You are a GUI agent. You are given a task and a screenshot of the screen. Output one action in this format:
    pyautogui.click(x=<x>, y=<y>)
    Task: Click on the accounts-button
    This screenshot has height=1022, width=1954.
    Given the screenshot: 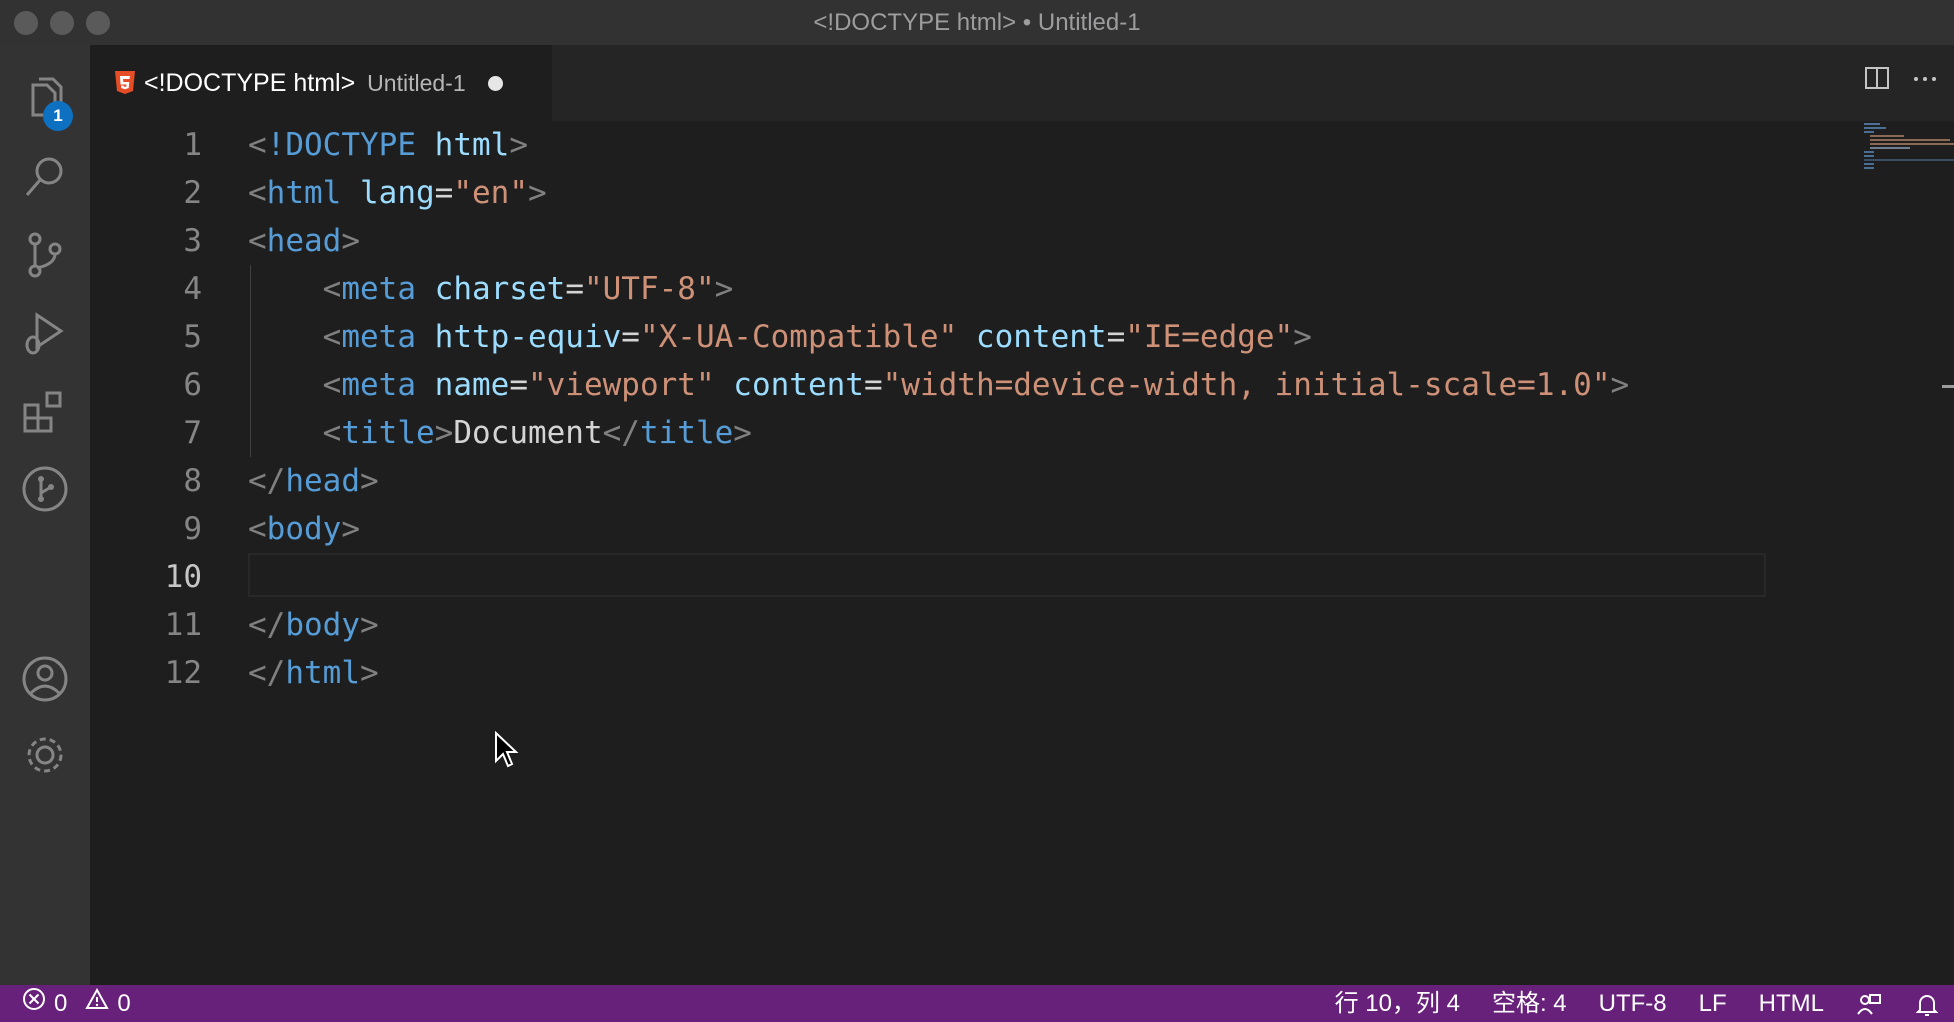 What is the action you would take?
    pyautogui.click(x=45, y=679)
    